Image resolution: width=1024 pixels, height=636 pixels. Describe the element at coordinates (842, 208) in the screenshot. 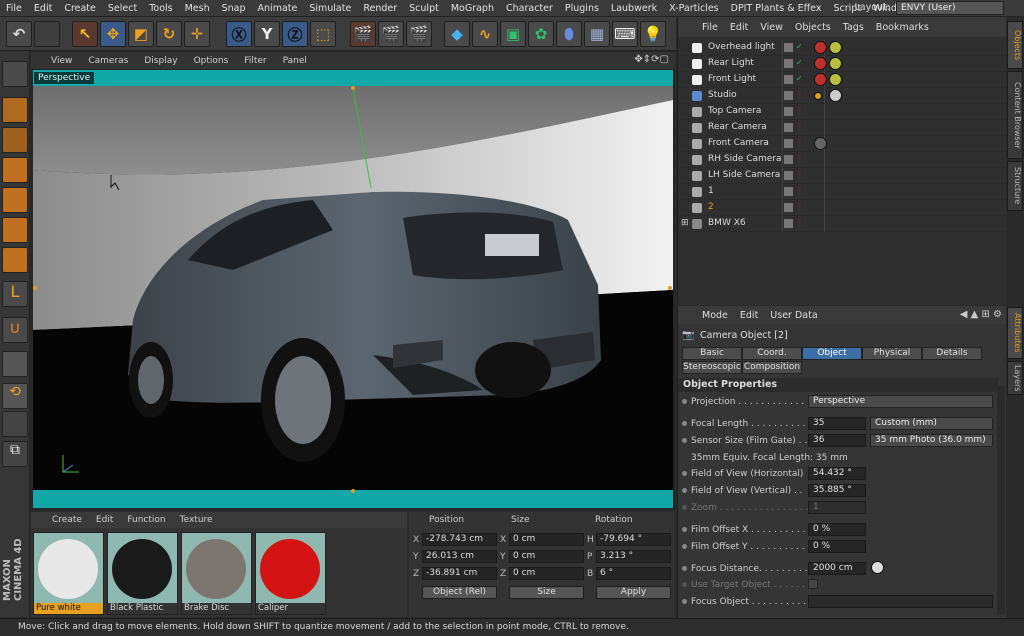

I see `object-row-camera-2: 2 ⋮` at that location.